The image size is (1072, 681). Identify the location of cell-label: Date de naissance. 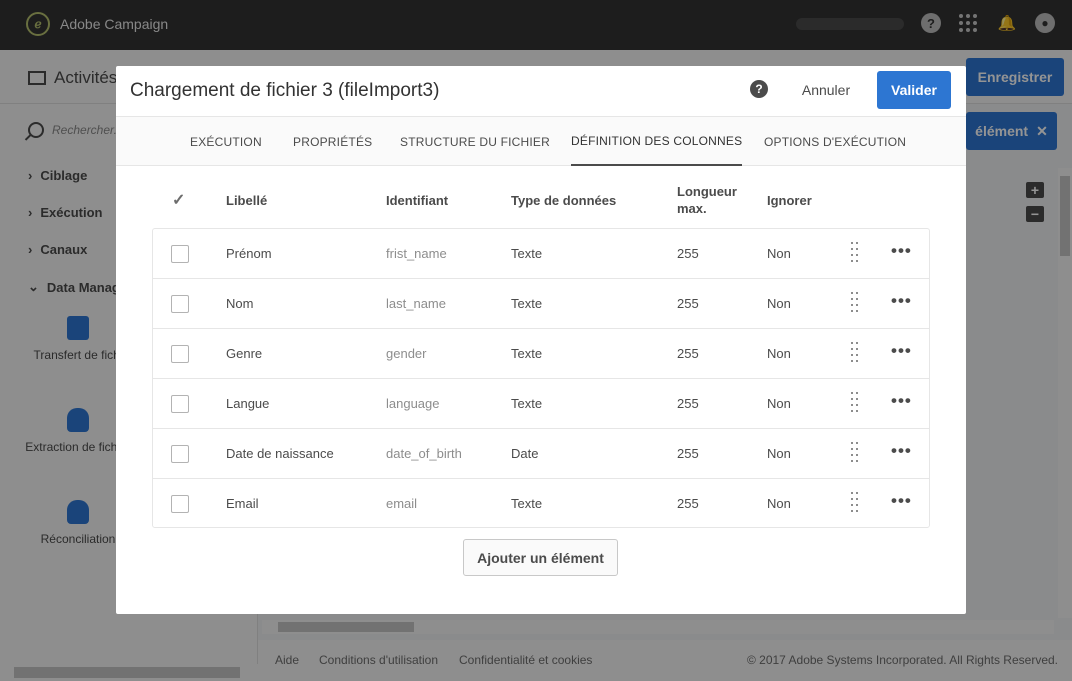
(280, 453).